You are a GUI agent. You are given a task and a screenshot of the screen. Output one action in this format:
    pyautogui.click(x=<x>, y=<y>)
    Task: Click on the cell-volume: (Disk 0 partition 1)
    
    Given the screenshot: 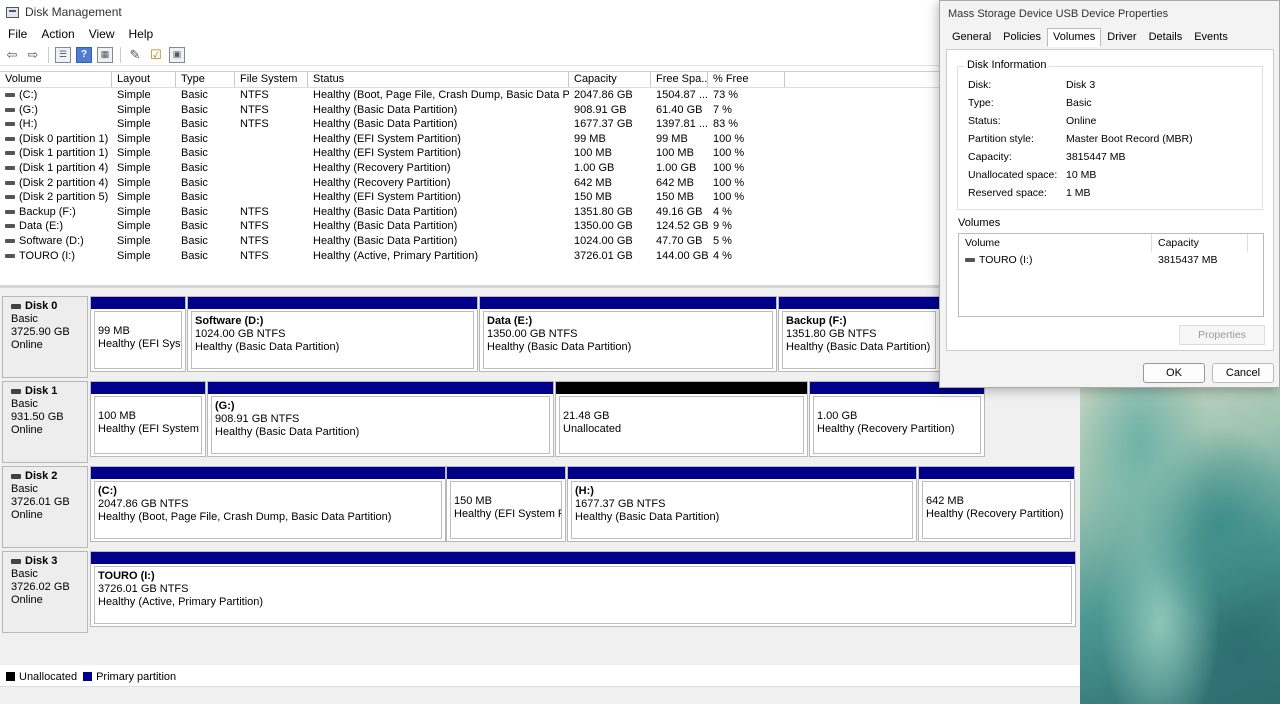 What is the action you would take?
    pyautogui.click(x=56, y=139)
    